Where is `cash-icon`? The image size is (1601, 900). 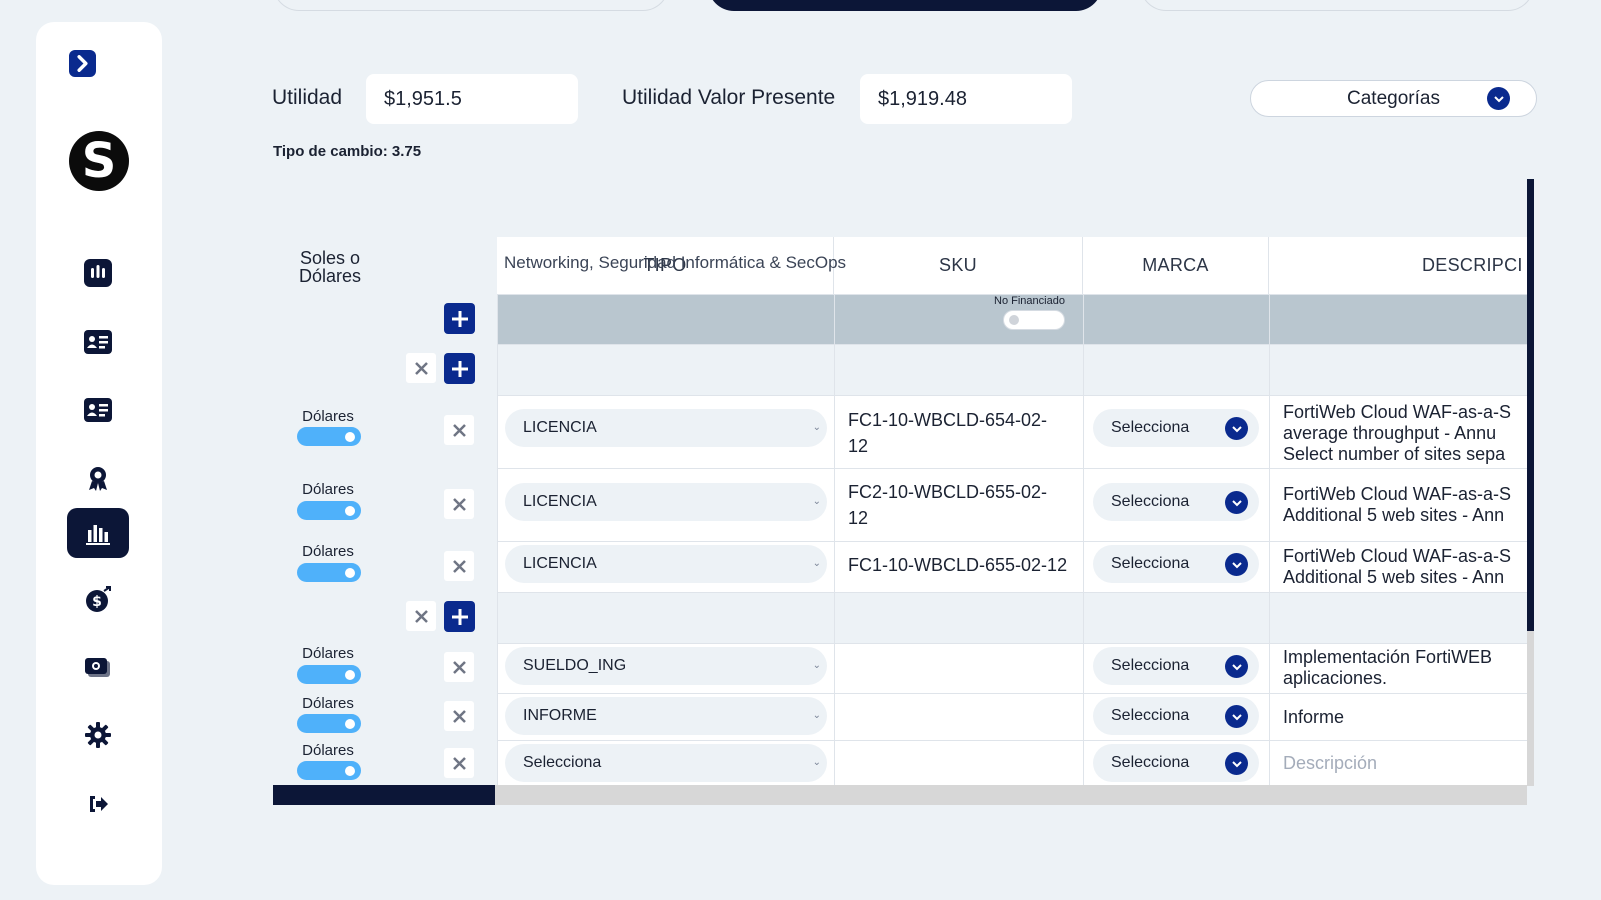 cash-icon is located at coordinates (97, 667).